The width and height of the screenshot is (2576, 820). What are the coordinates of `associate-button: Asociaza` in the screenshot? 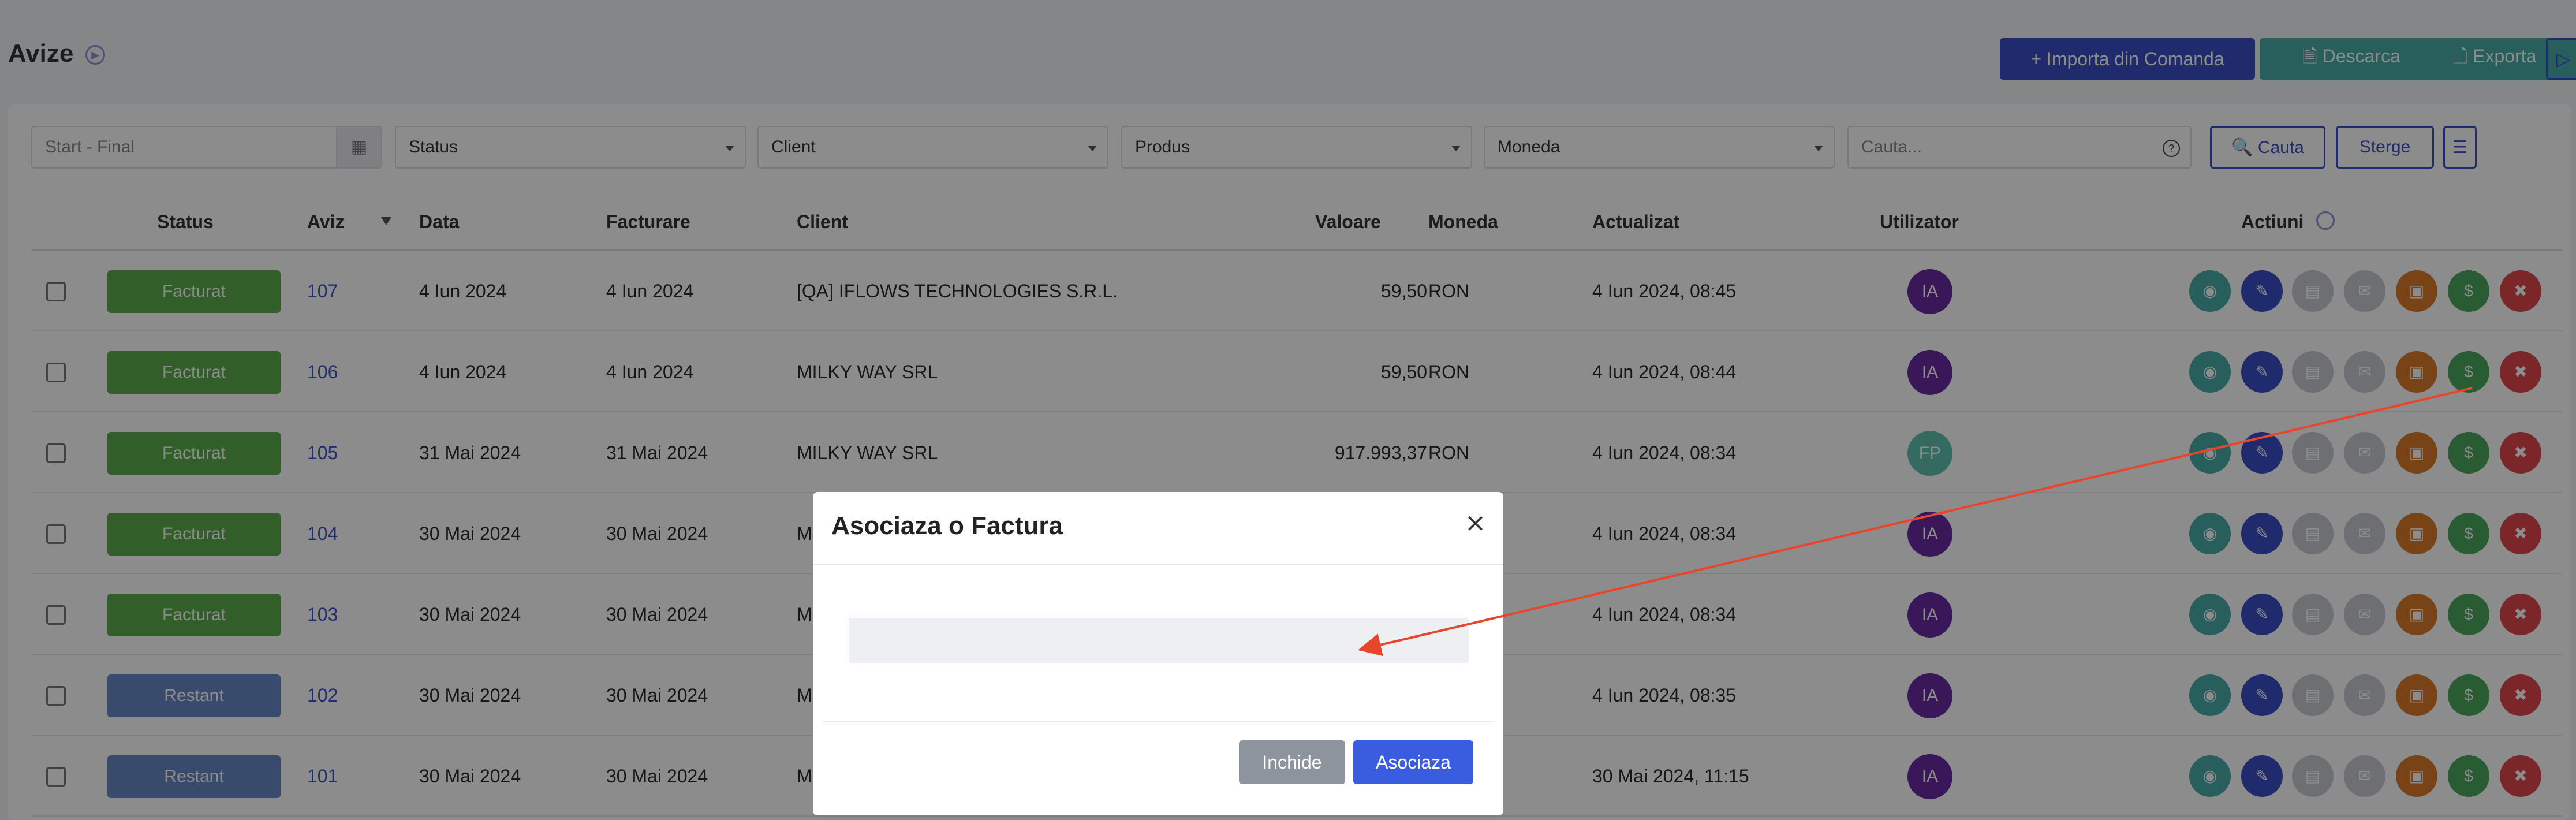 It's located at (1413, 762).